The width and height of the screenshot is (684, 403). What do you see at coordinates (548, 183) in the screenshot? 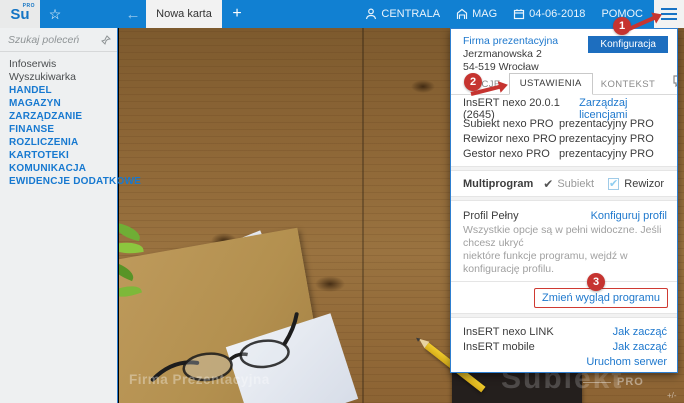
I see `check-icon: ✔` at bounding box center [548, 183].